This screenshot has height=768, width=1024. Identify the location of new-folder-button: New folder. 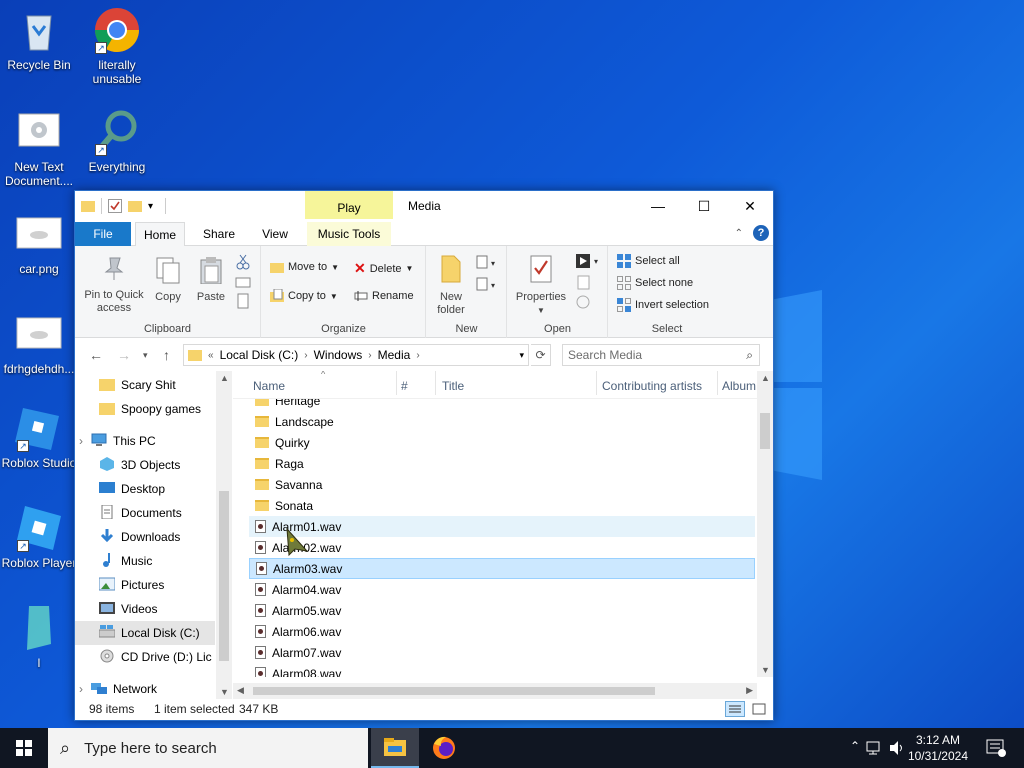
(451, 285).